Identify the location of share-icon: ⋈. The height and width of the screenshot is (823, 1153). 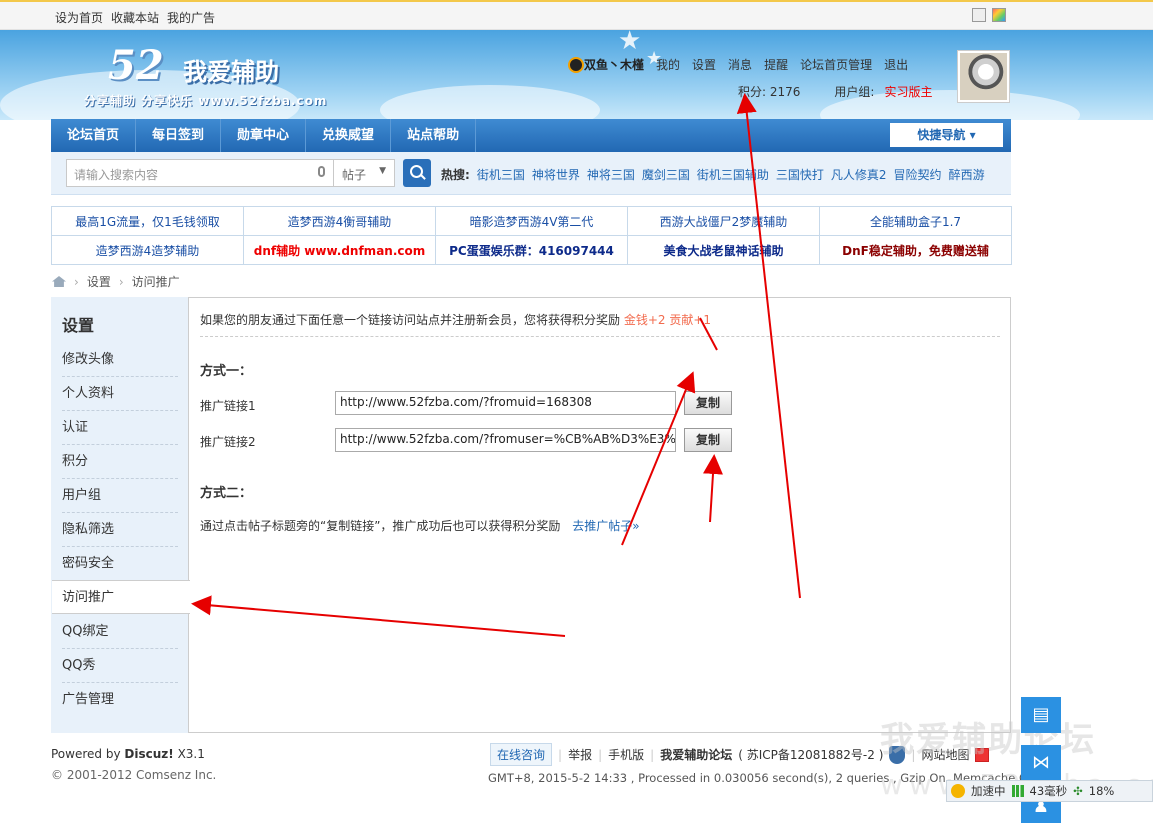
(1041, 763).